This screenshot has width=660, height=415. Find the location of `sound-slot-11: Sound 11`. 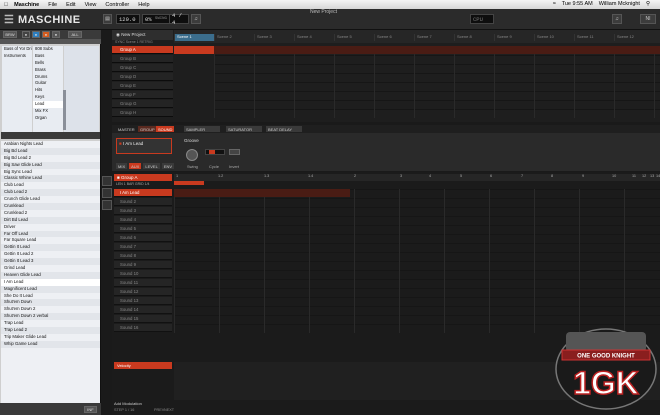

sound-slot-11: Sound 11 is located at coordinates (143, 283).